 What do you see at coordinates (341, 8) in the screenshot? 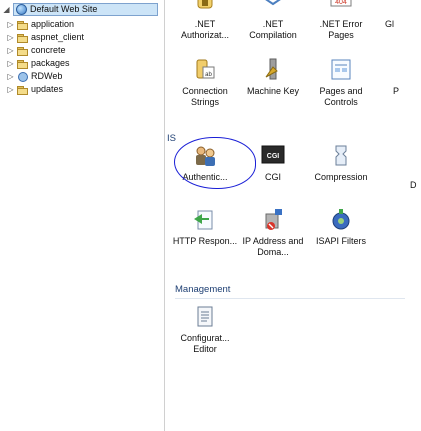
I see `net-error-pages-icon: 404` at bounding box center [341, 8].